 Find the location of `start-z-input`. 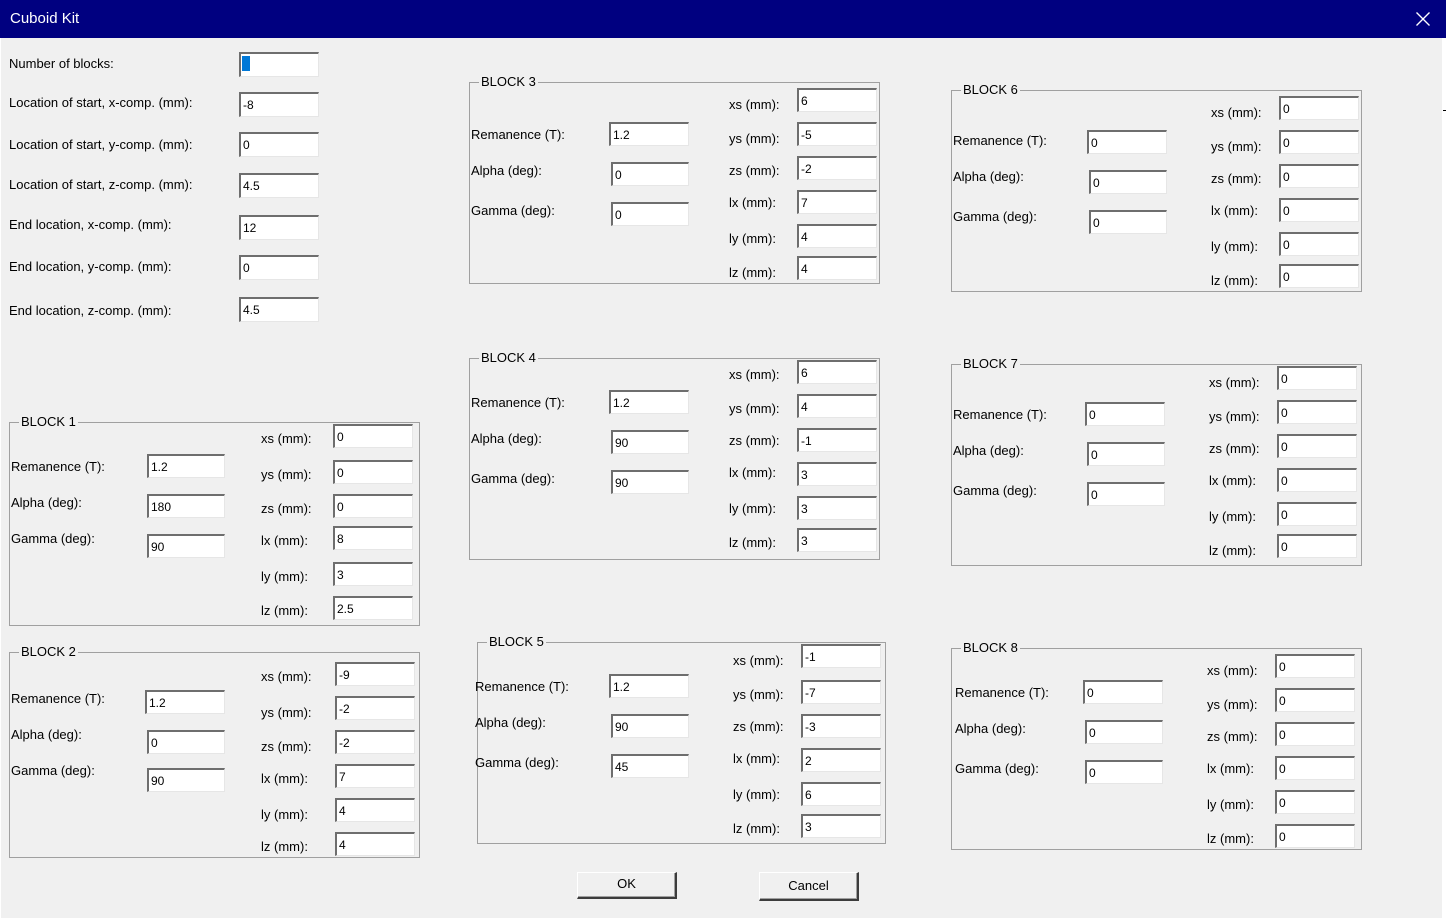

start-z-input is located at coordinates (279, 185).